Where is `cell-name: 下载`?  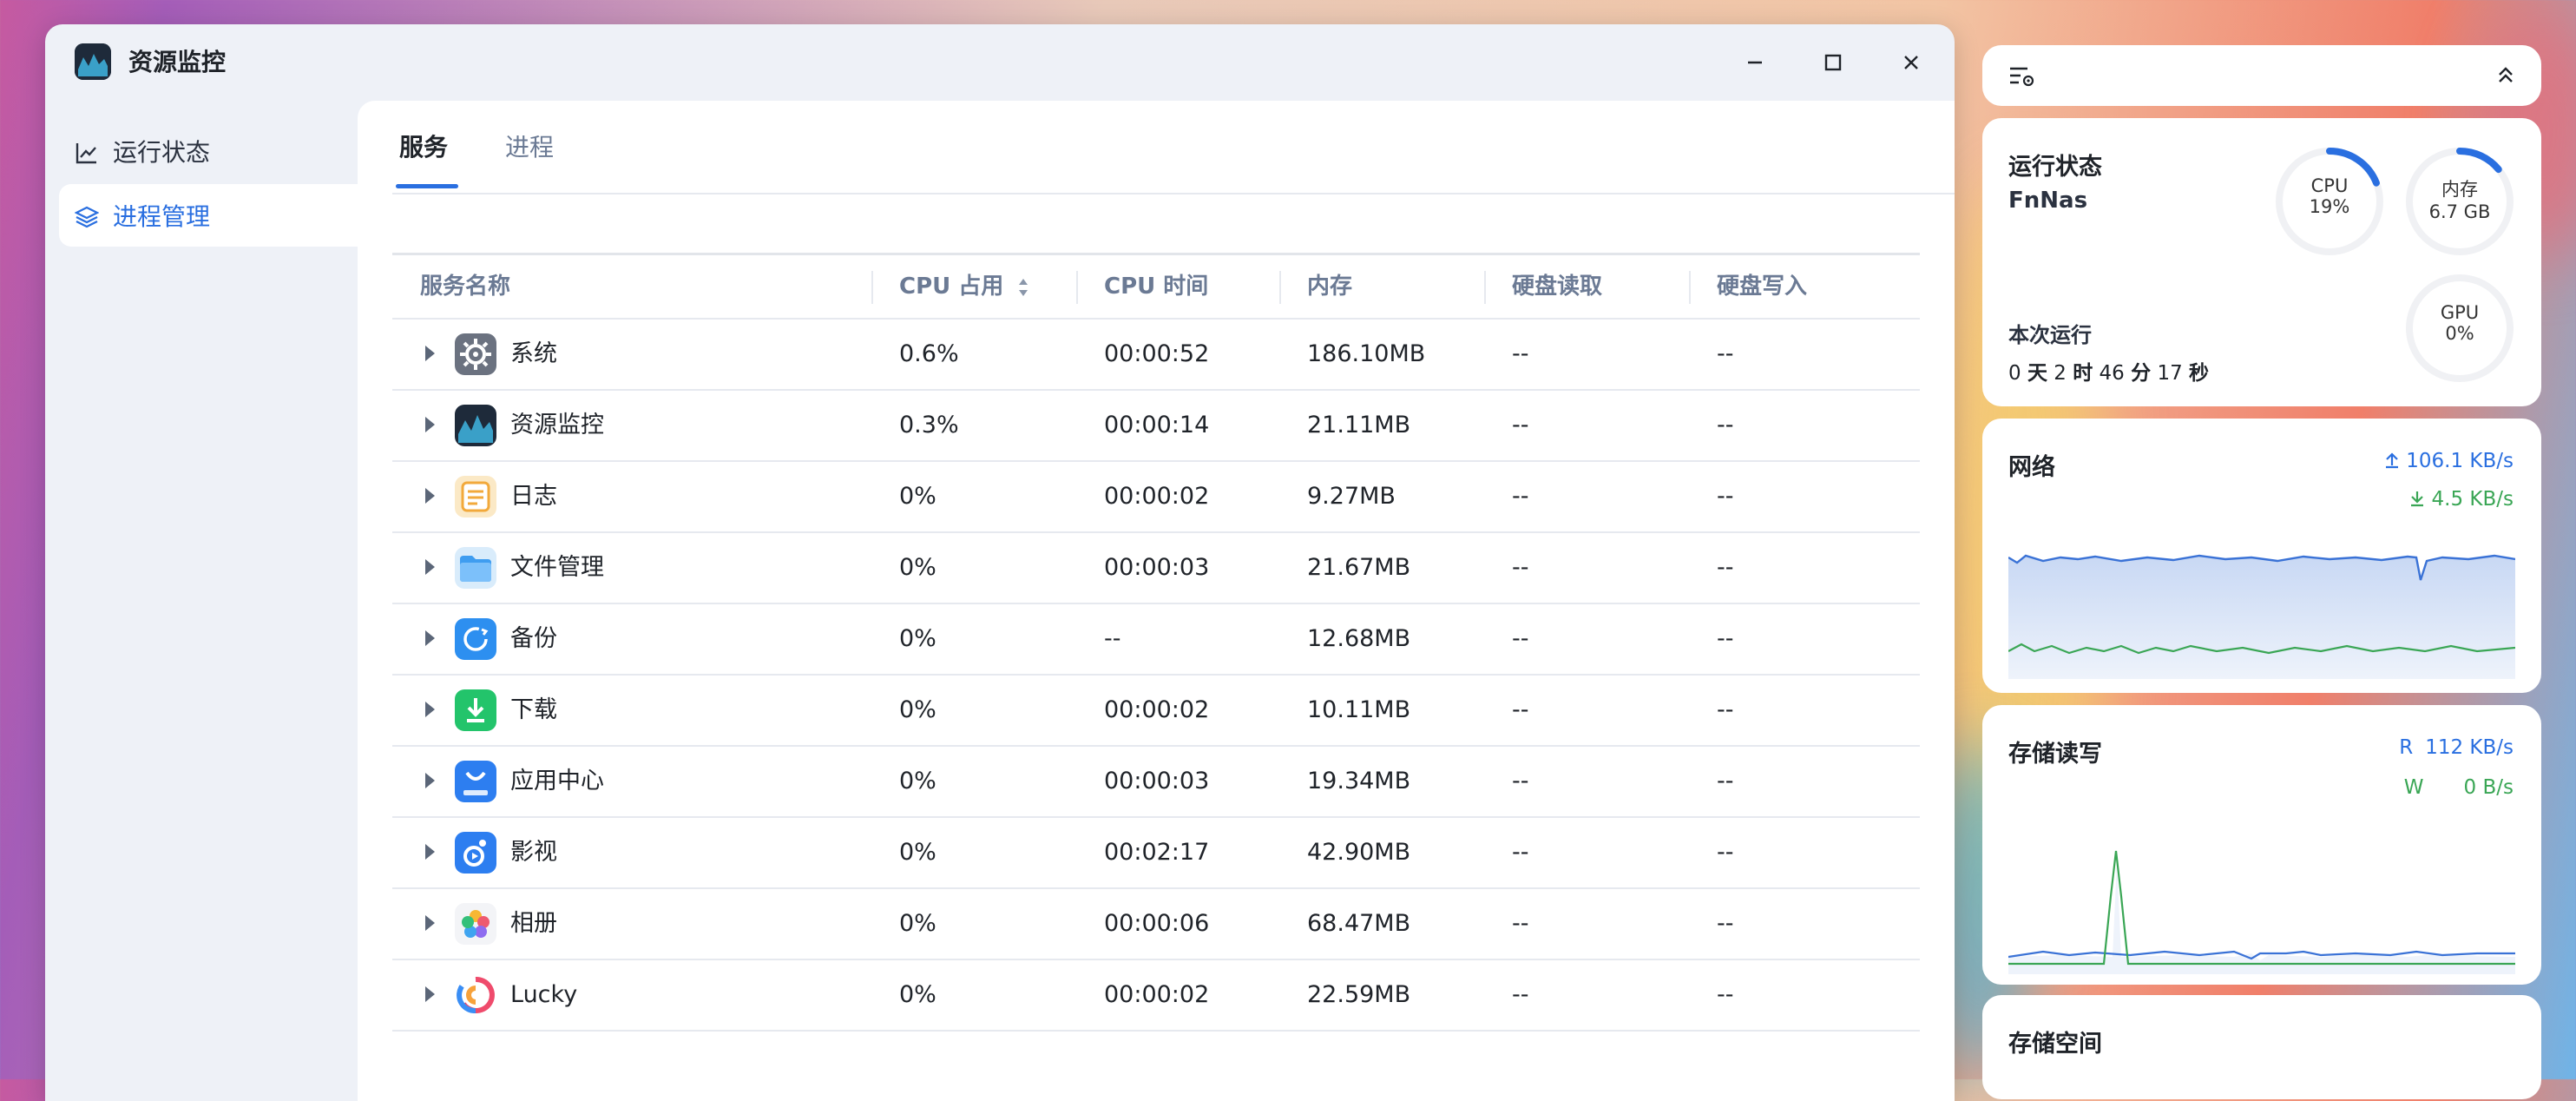
cell-name: 下载 is located at coordinates (533, 709).